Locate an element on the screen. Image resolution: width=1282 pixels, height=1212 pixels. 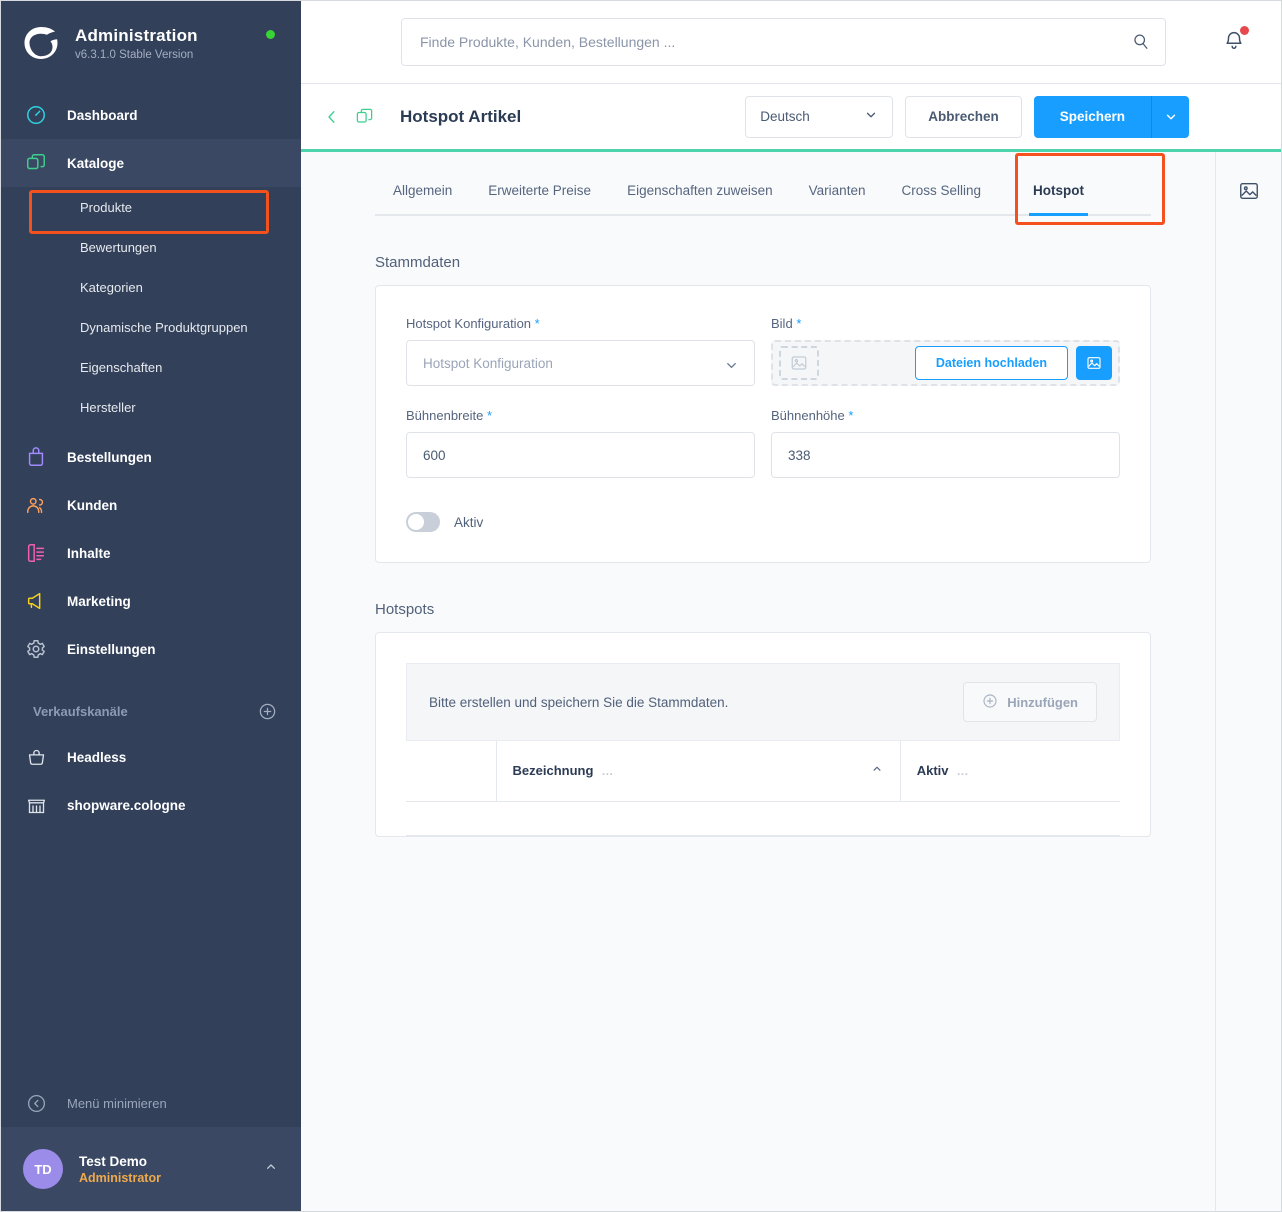
status-online-dot is located at coordinates (270, 34).